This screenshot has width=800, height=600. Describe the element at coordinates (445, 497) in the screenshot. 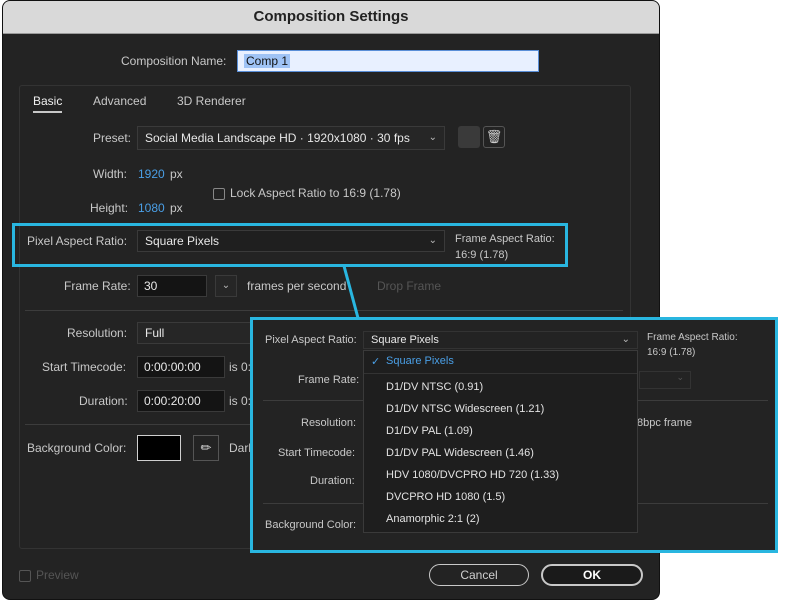

I see `menu-item-dvcpro-hd-1080: DVCPRO HD 1080 (1.5)` at that location.